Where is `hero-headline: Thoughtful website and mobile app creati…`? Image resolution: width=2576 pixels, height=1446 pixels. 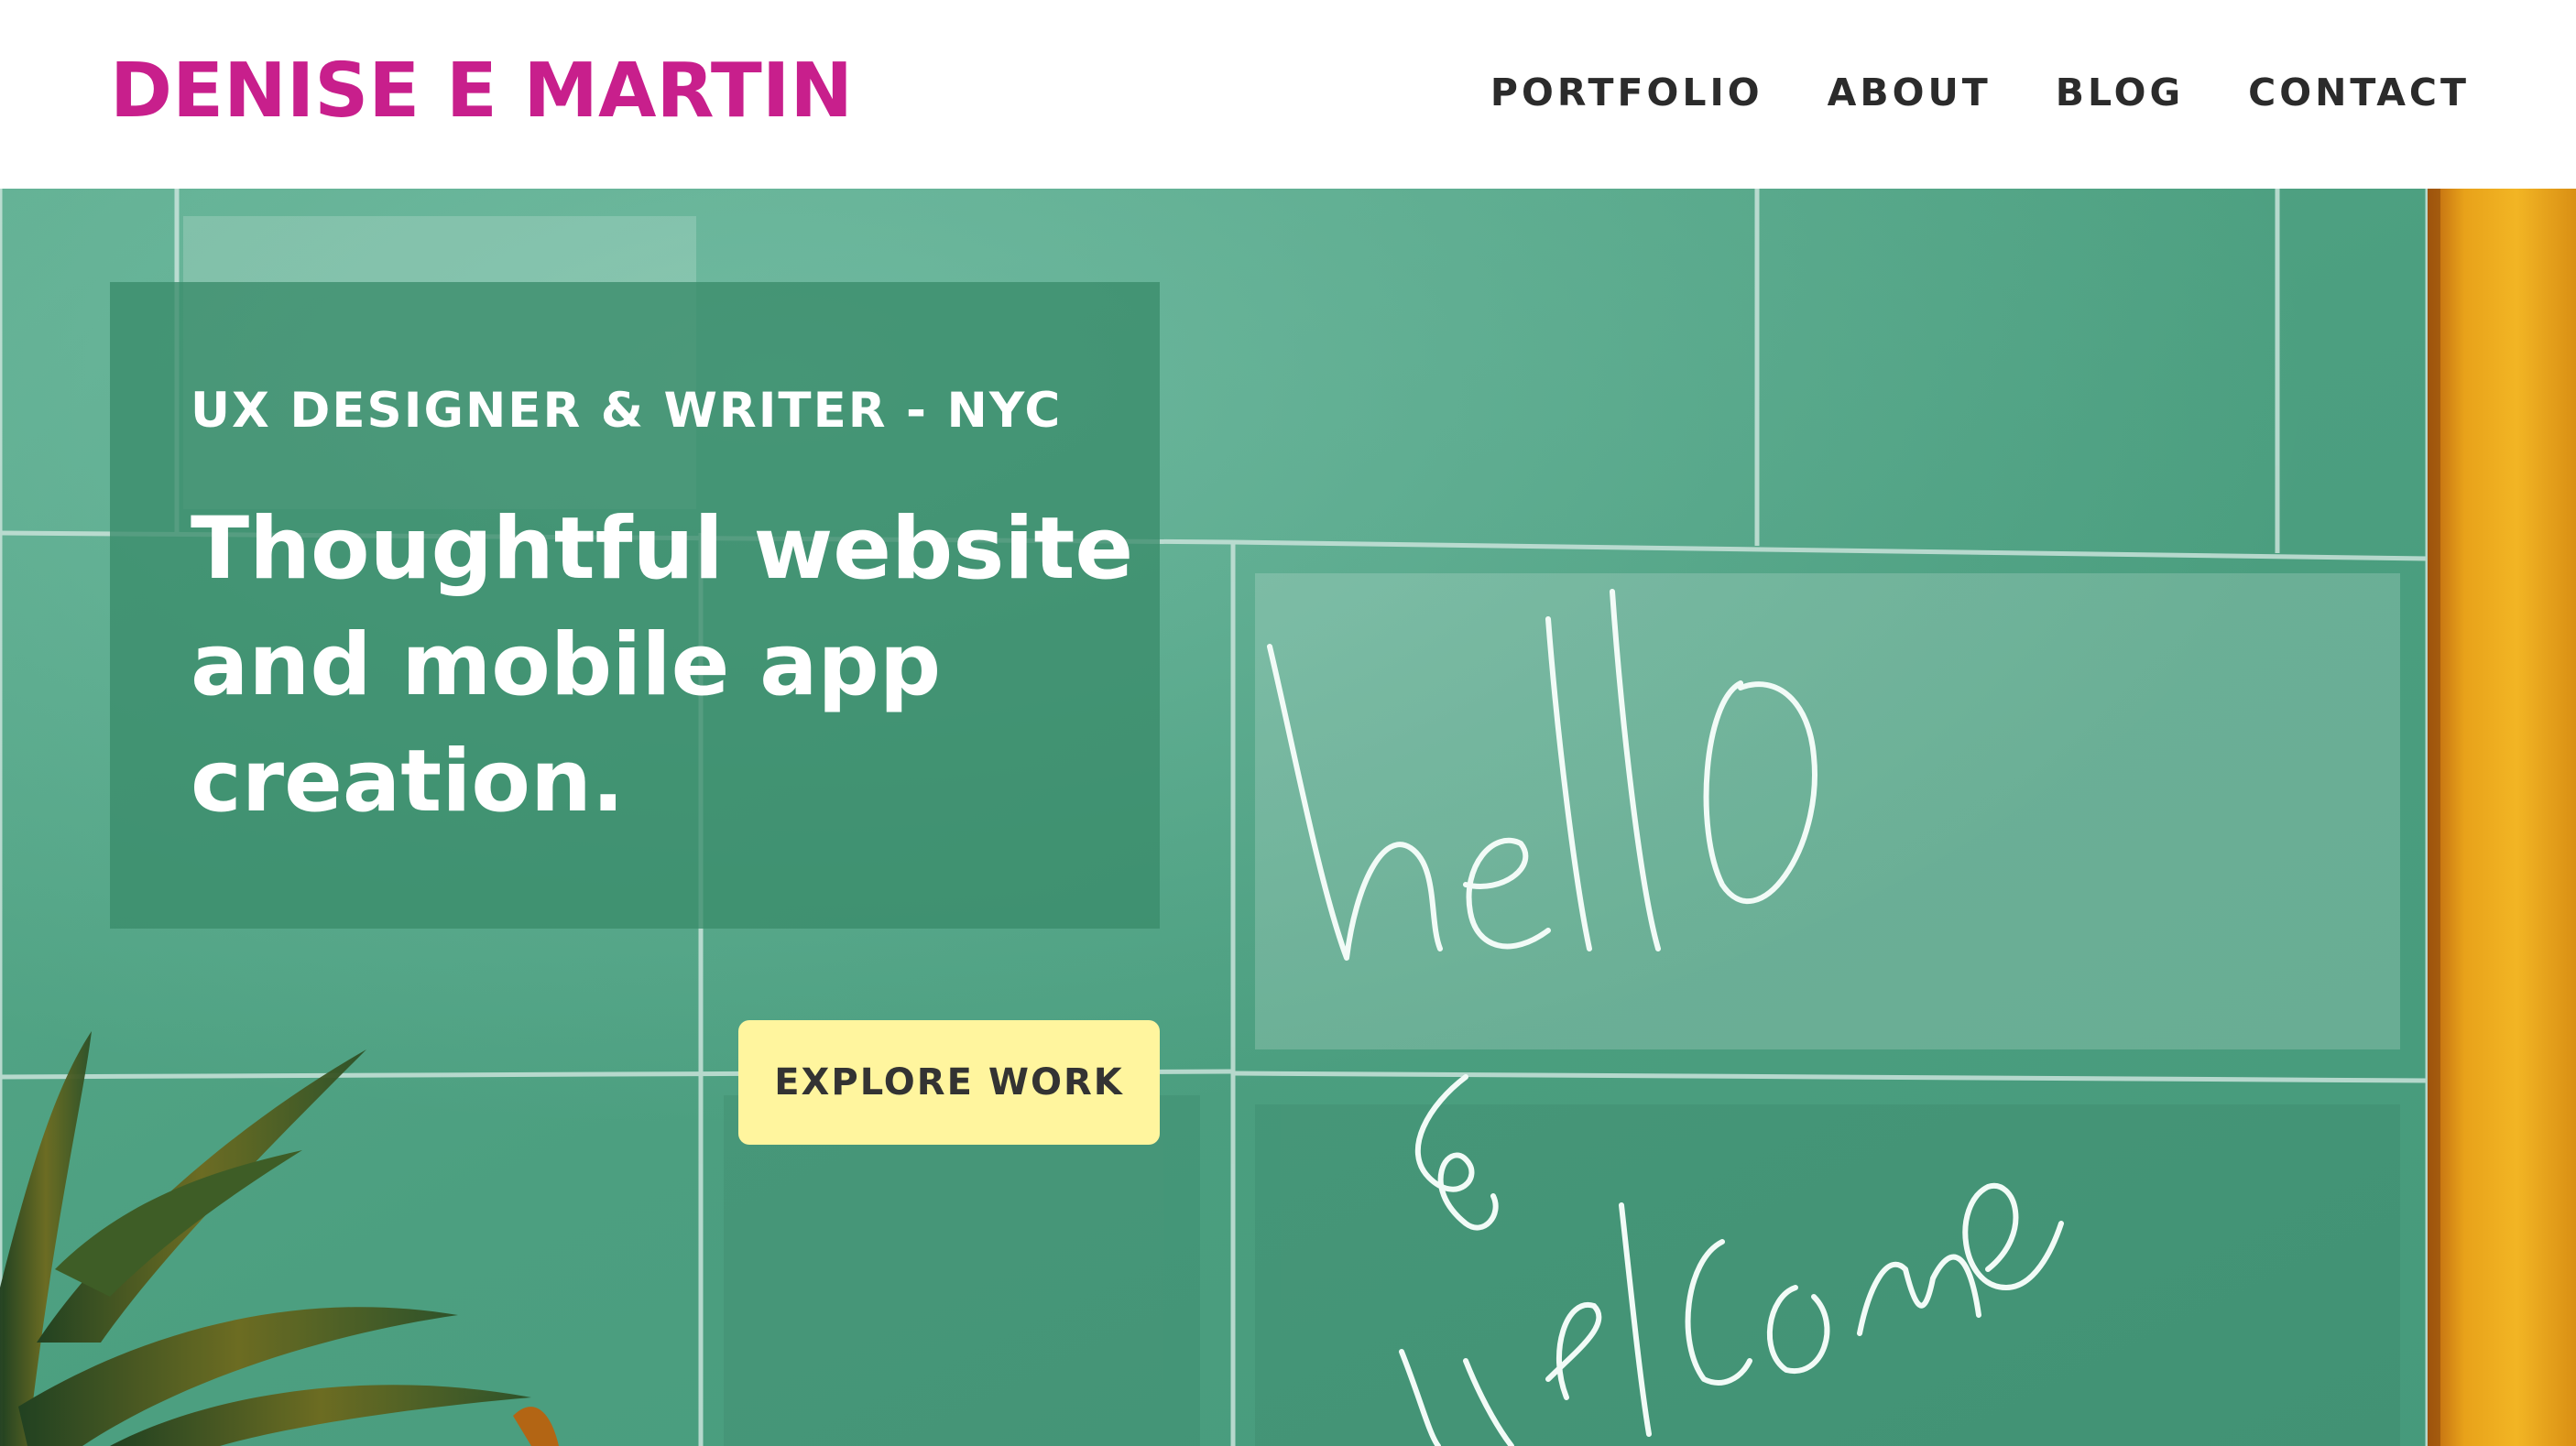
hero-headline: Thoughtful website and mobile app creati… is located at coordinates (663, 665).